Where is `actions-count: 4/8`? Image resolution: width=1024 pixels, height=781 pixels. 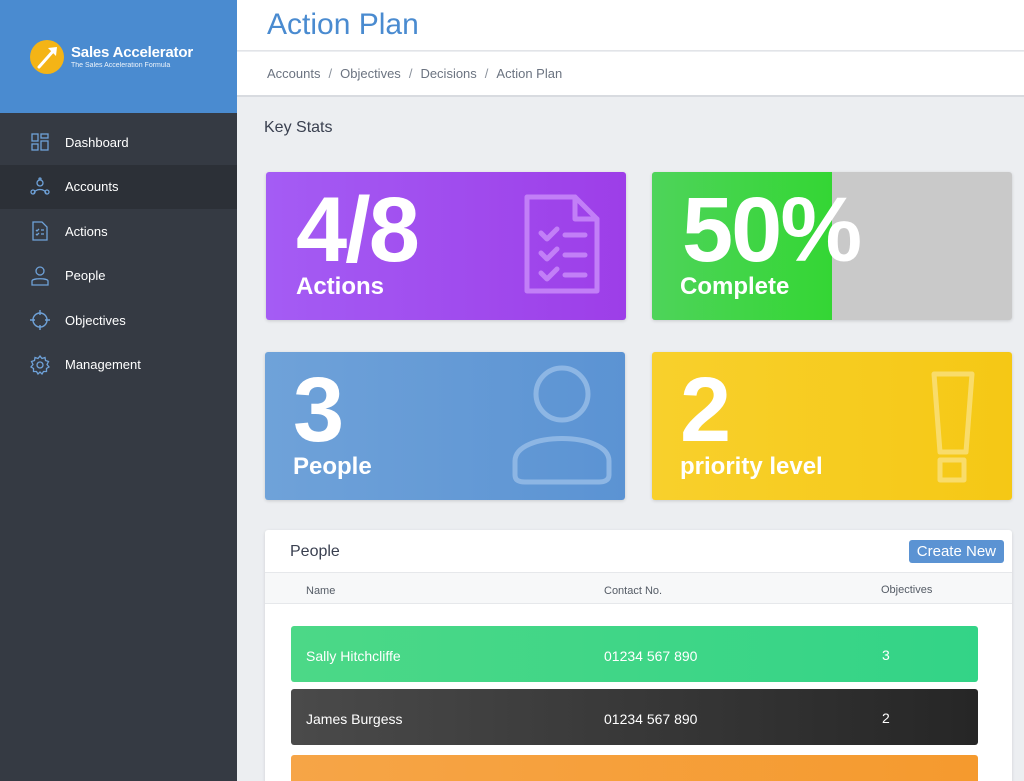 actions-count: 4/8 is located at coordinates (358, 230).